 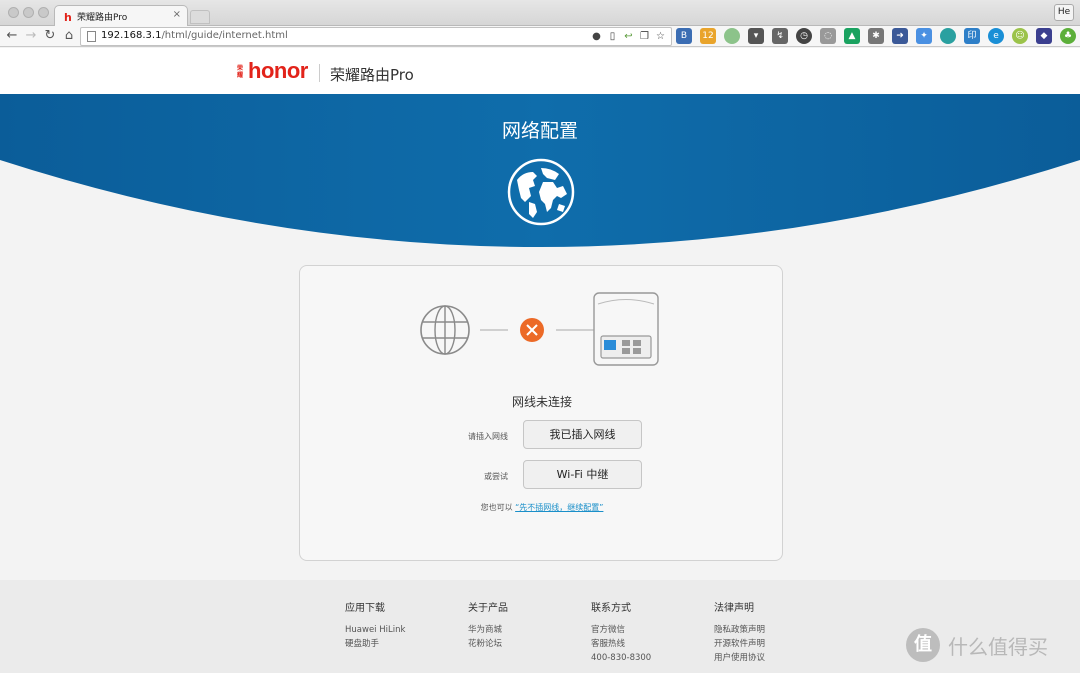 What do you see at coordinates (660, 36) in the screenshot?
I see `bookmark-star-icon: ☆` at bounding box center [660, 36].